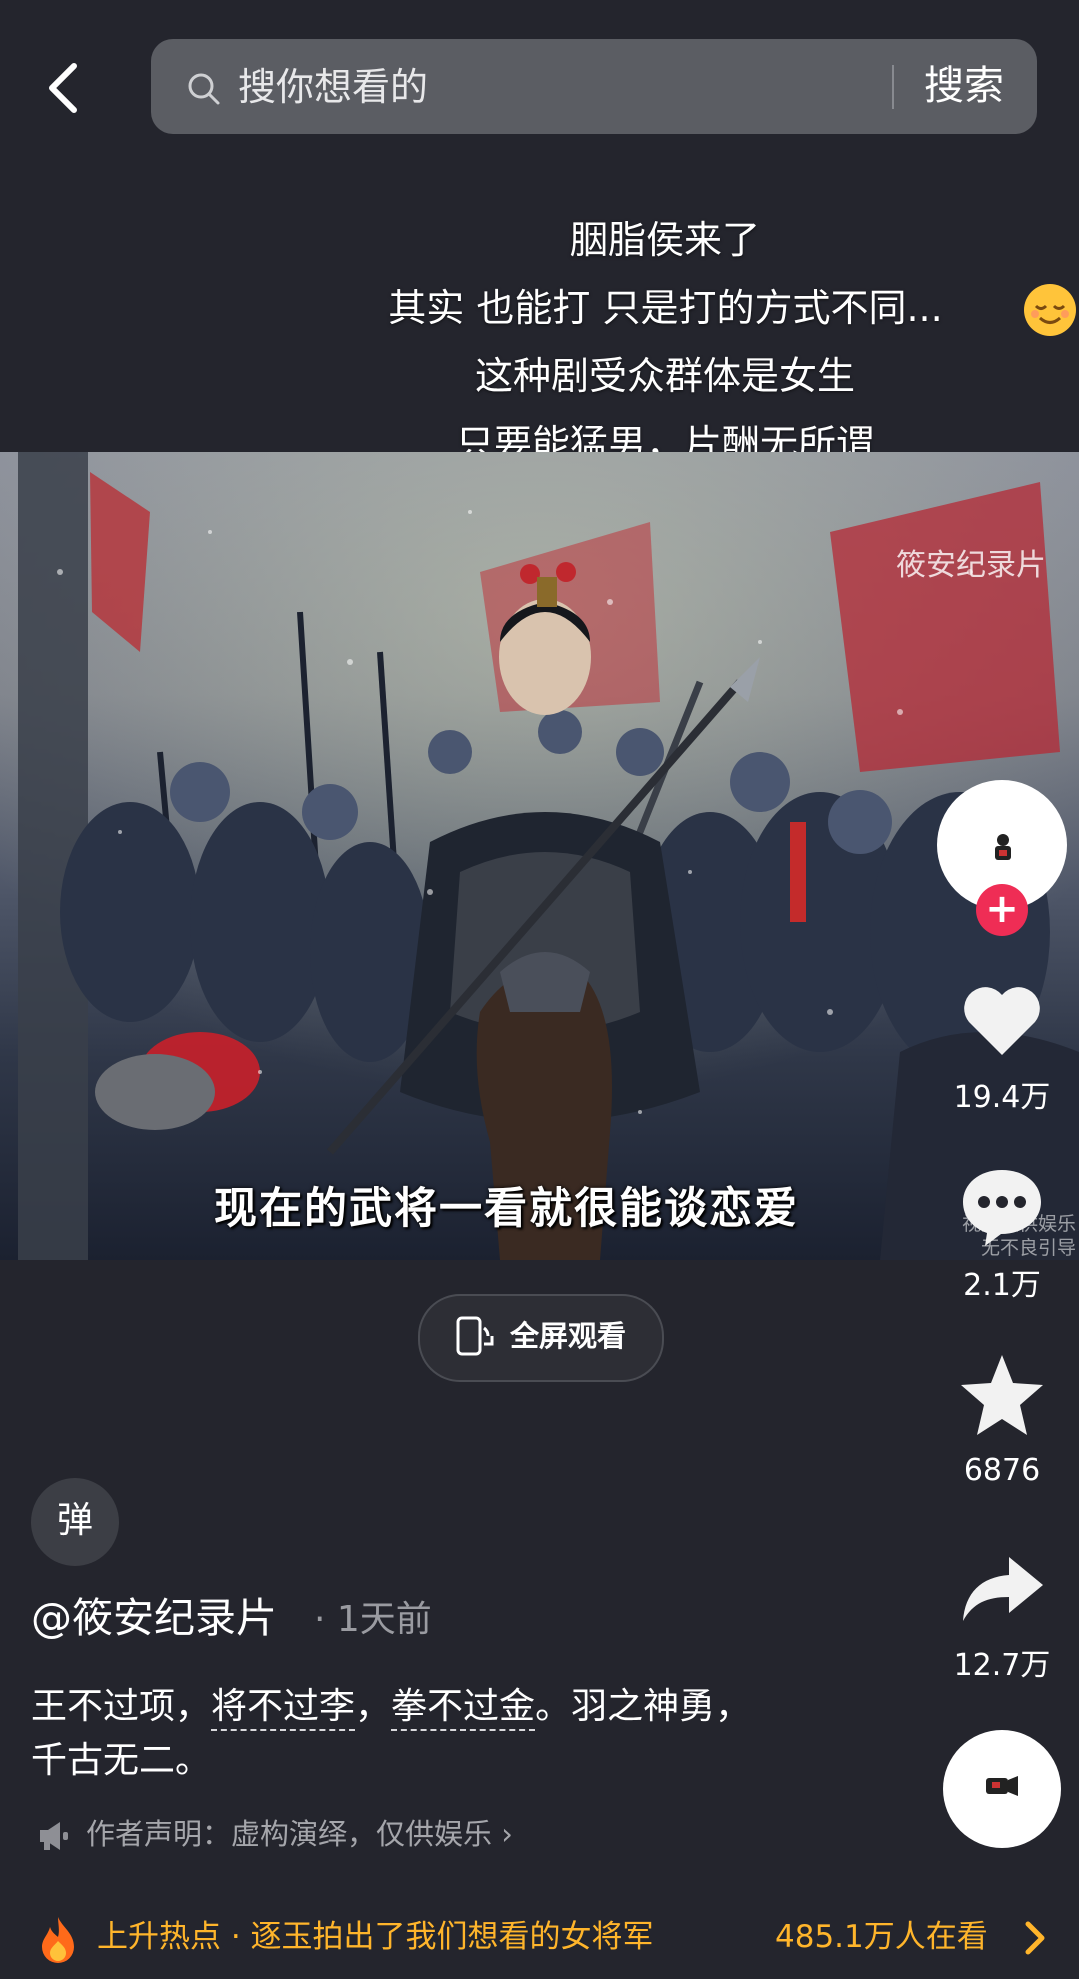  What do you see at coordinates (474, 1336) in the screenshot?
I see `rotate-screen-icon` at bounding box center [474, 1336].